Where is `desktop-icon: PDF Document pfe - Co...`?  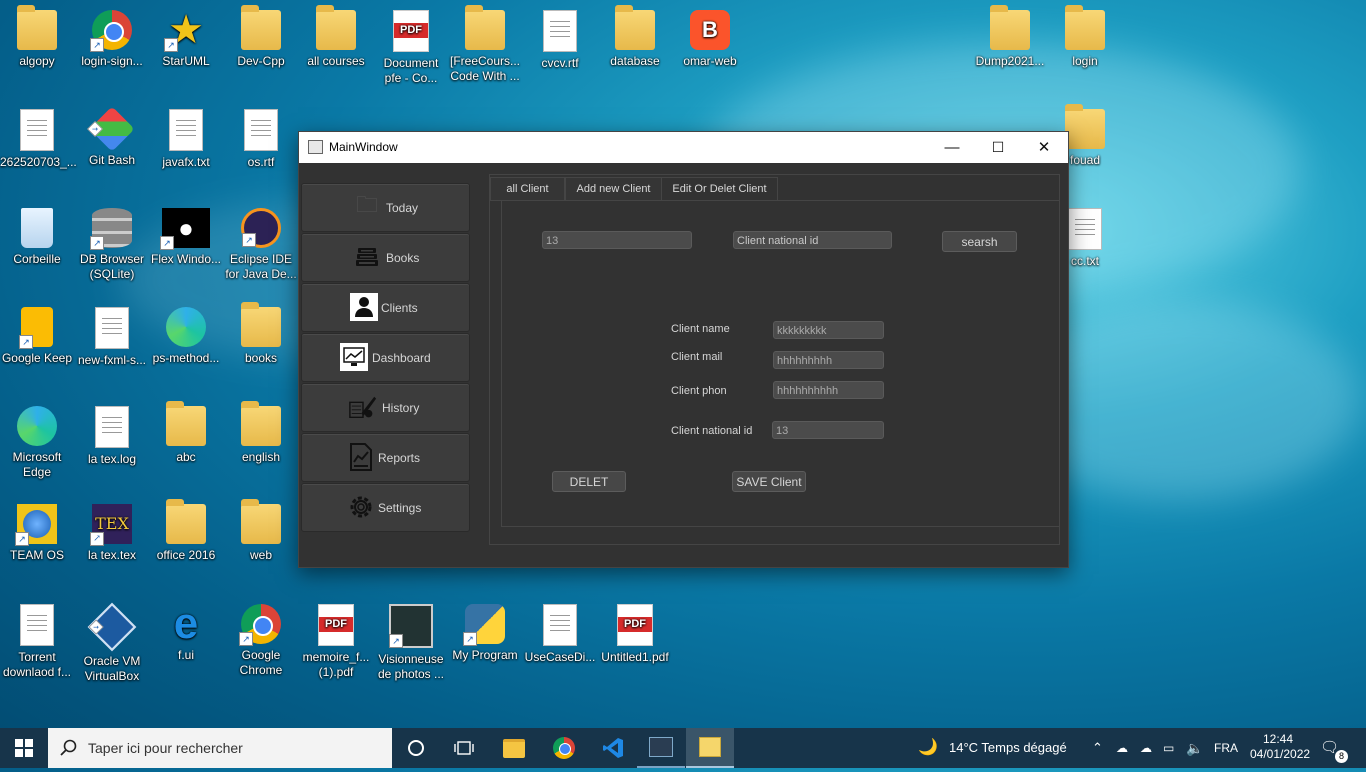 desktop-icon: PDF Document pfe - Co... is located at coordinates (411, 48).